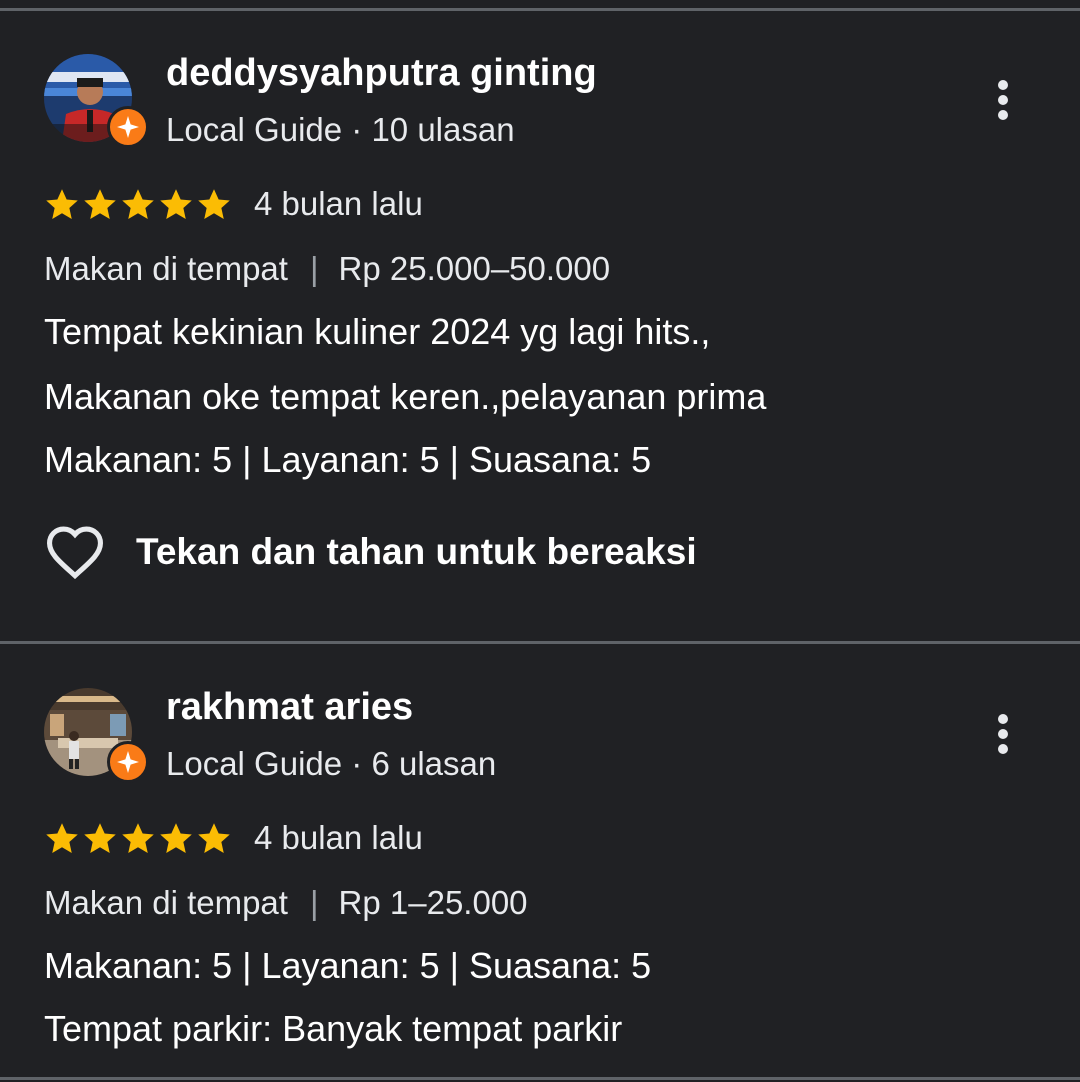 This screenshot has height=1082, width=1080. Describe the element at coordinates (327, 269) in the screenshot. I see `visit-details: Makan di tempat | Rp 25.000–50.000` at that location.